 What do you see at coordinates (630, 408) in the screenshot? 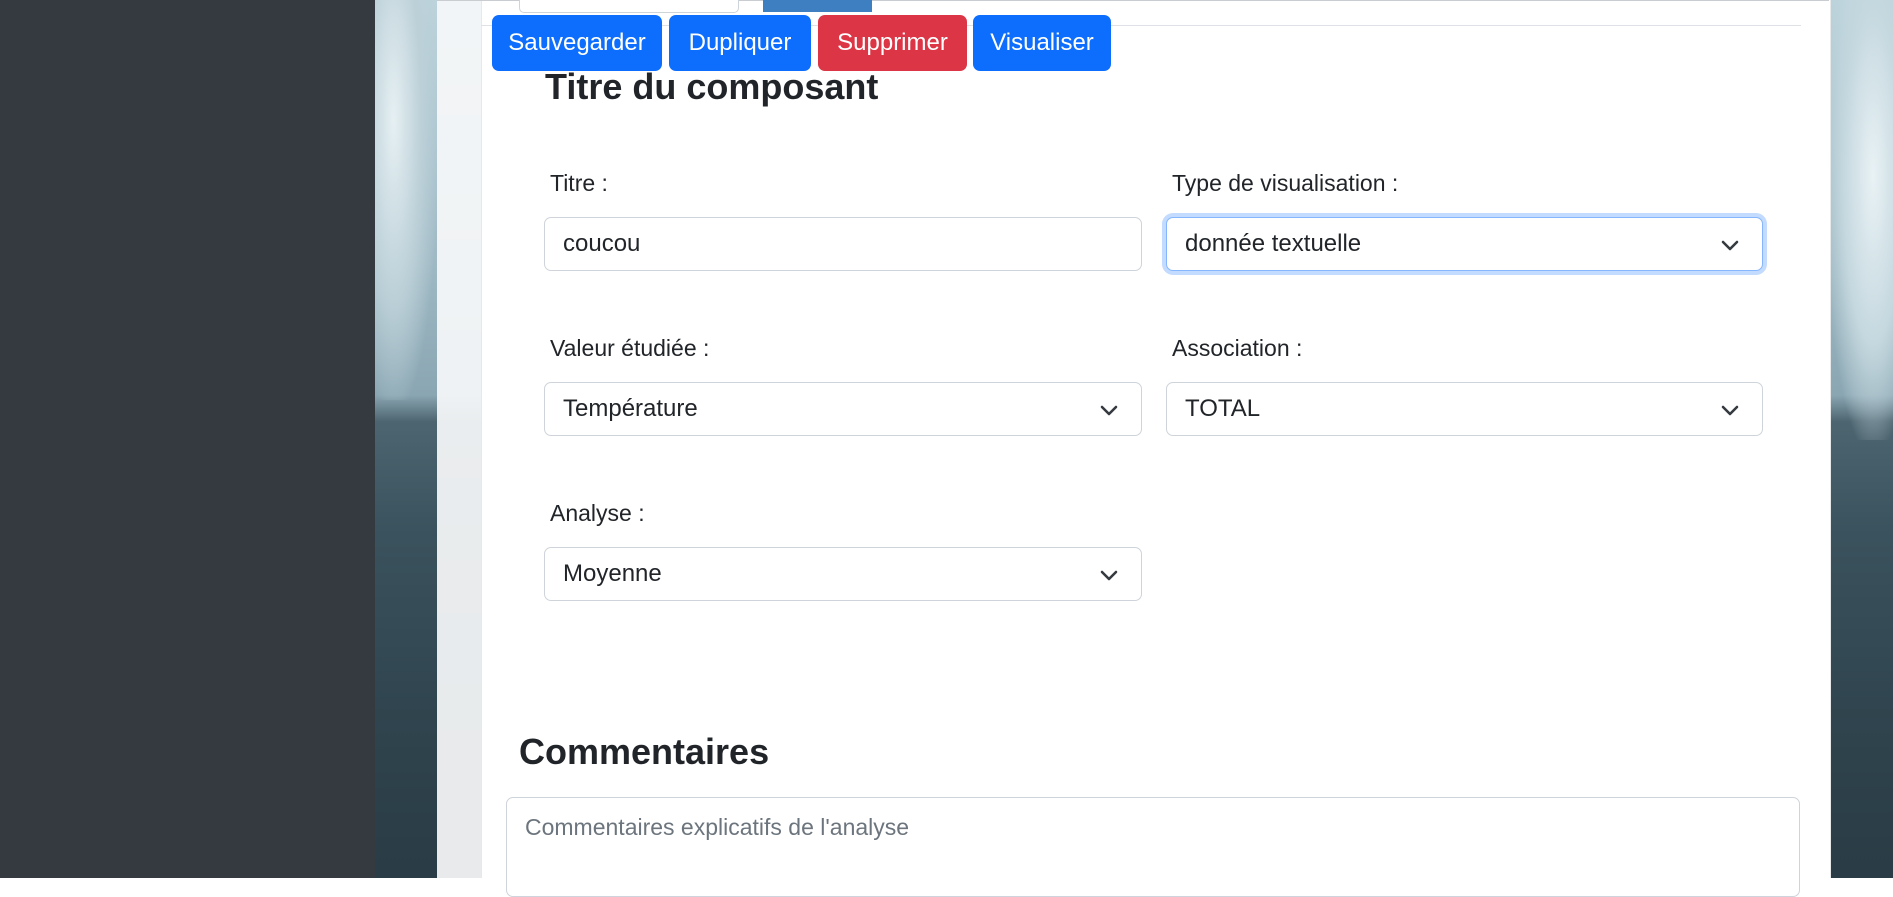
I see `studied-value-value: Température` at bounding box center [630, 408].